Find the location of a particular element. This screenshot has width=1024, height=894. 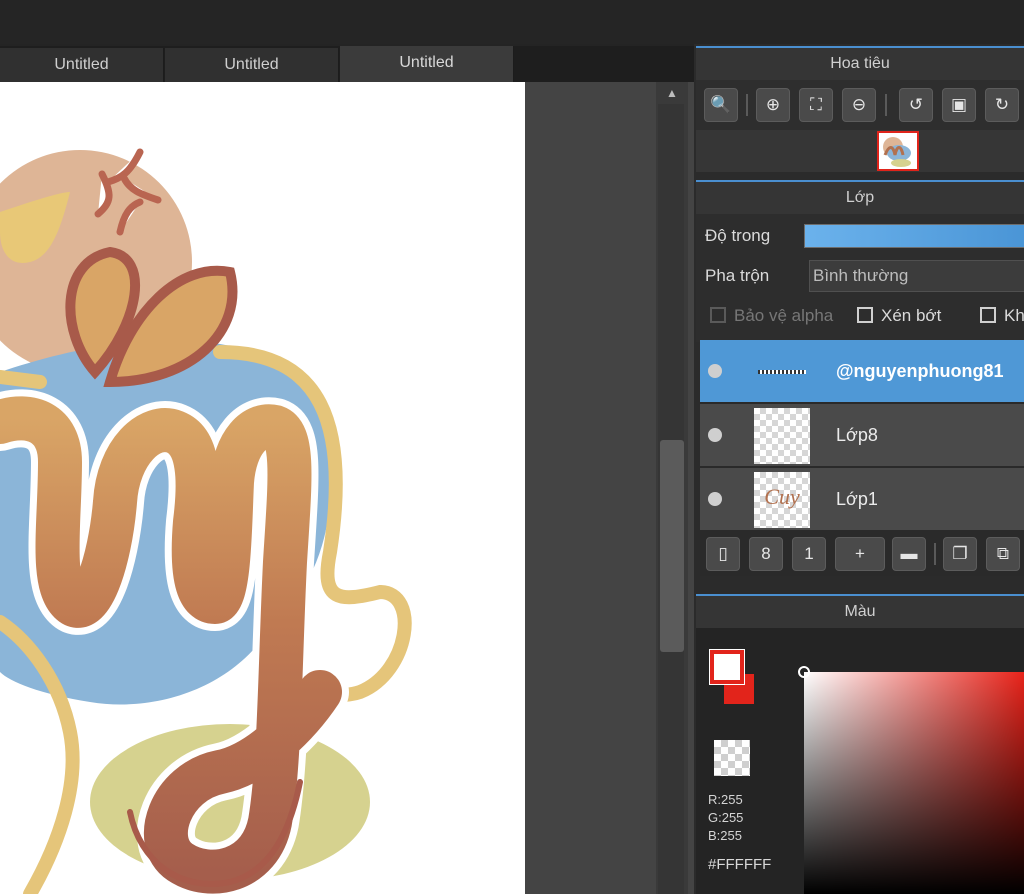

protect-alpha-label: Bảo vệ alpha is located at coordinates (784, 315).